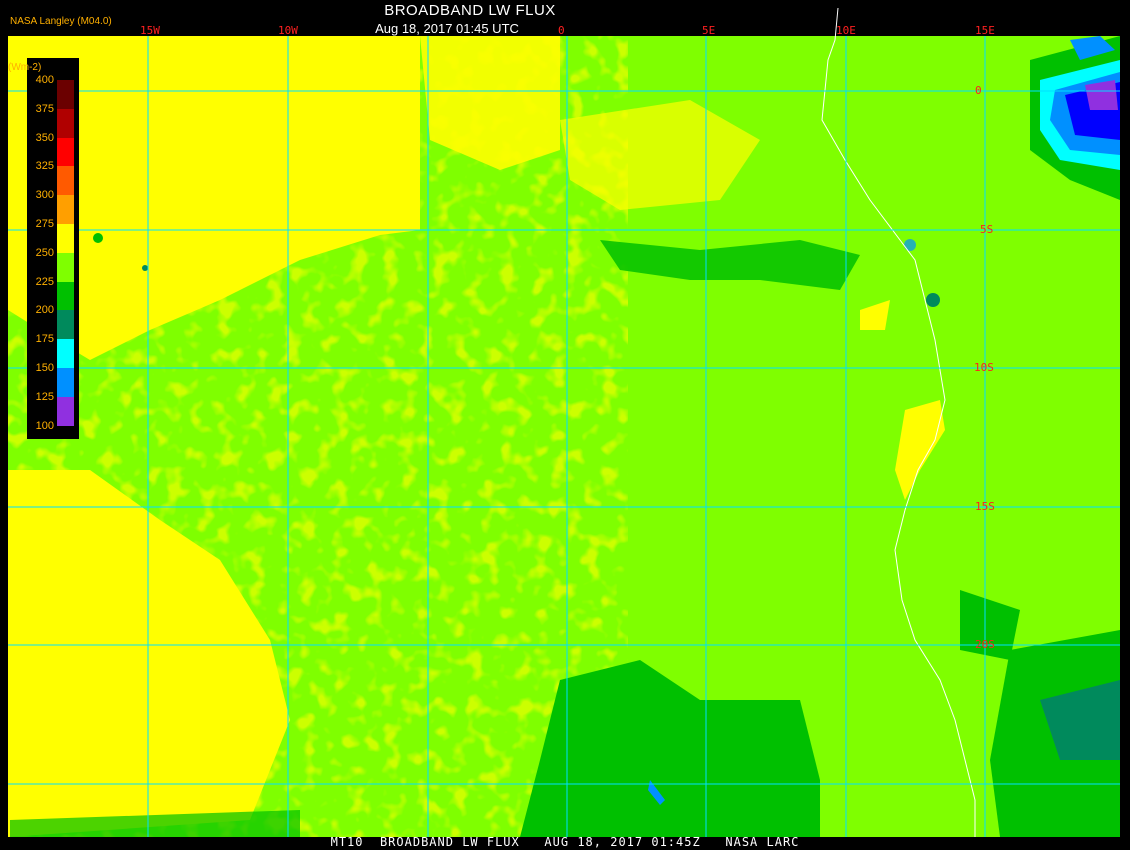  I want to click on lon-label-0: 0, so click(561, 30).